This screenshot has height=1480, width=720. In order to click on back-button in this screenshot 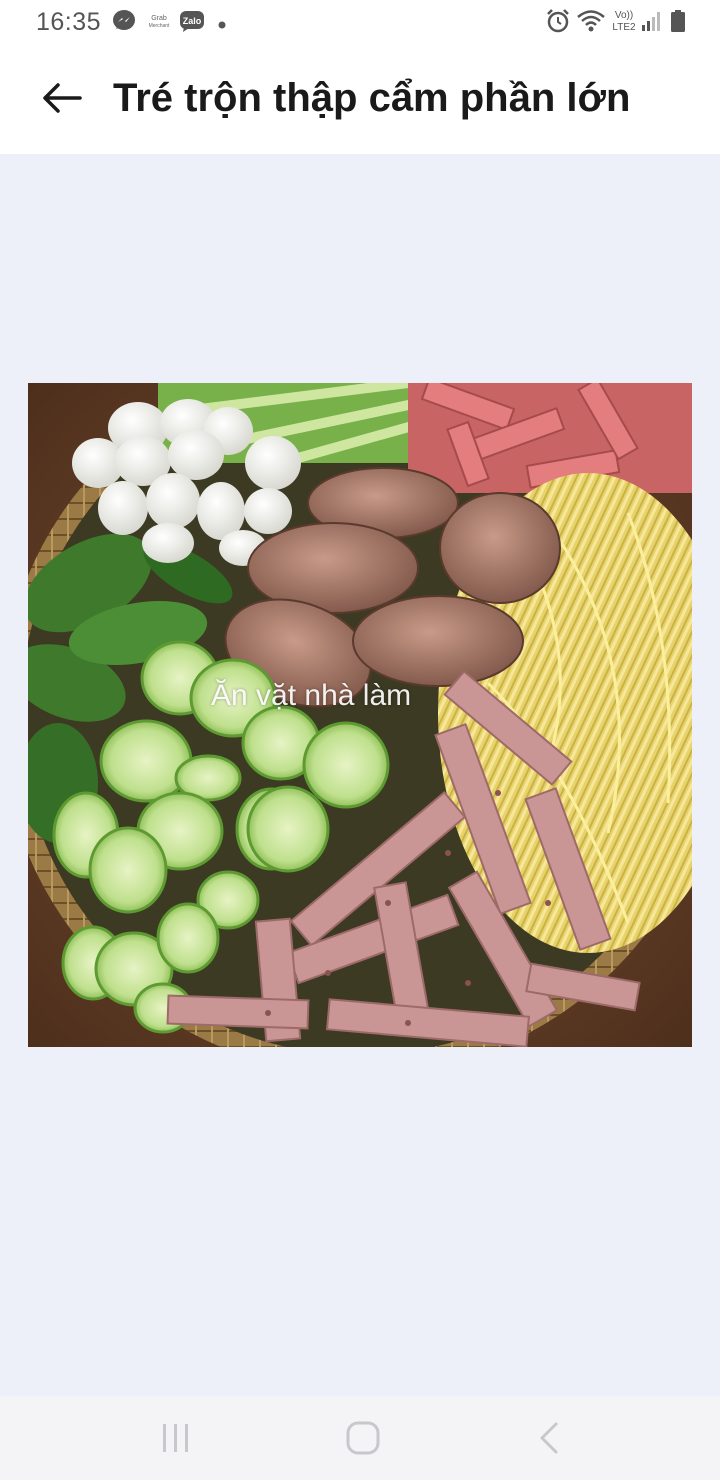, I will do `click(62, 98)`.